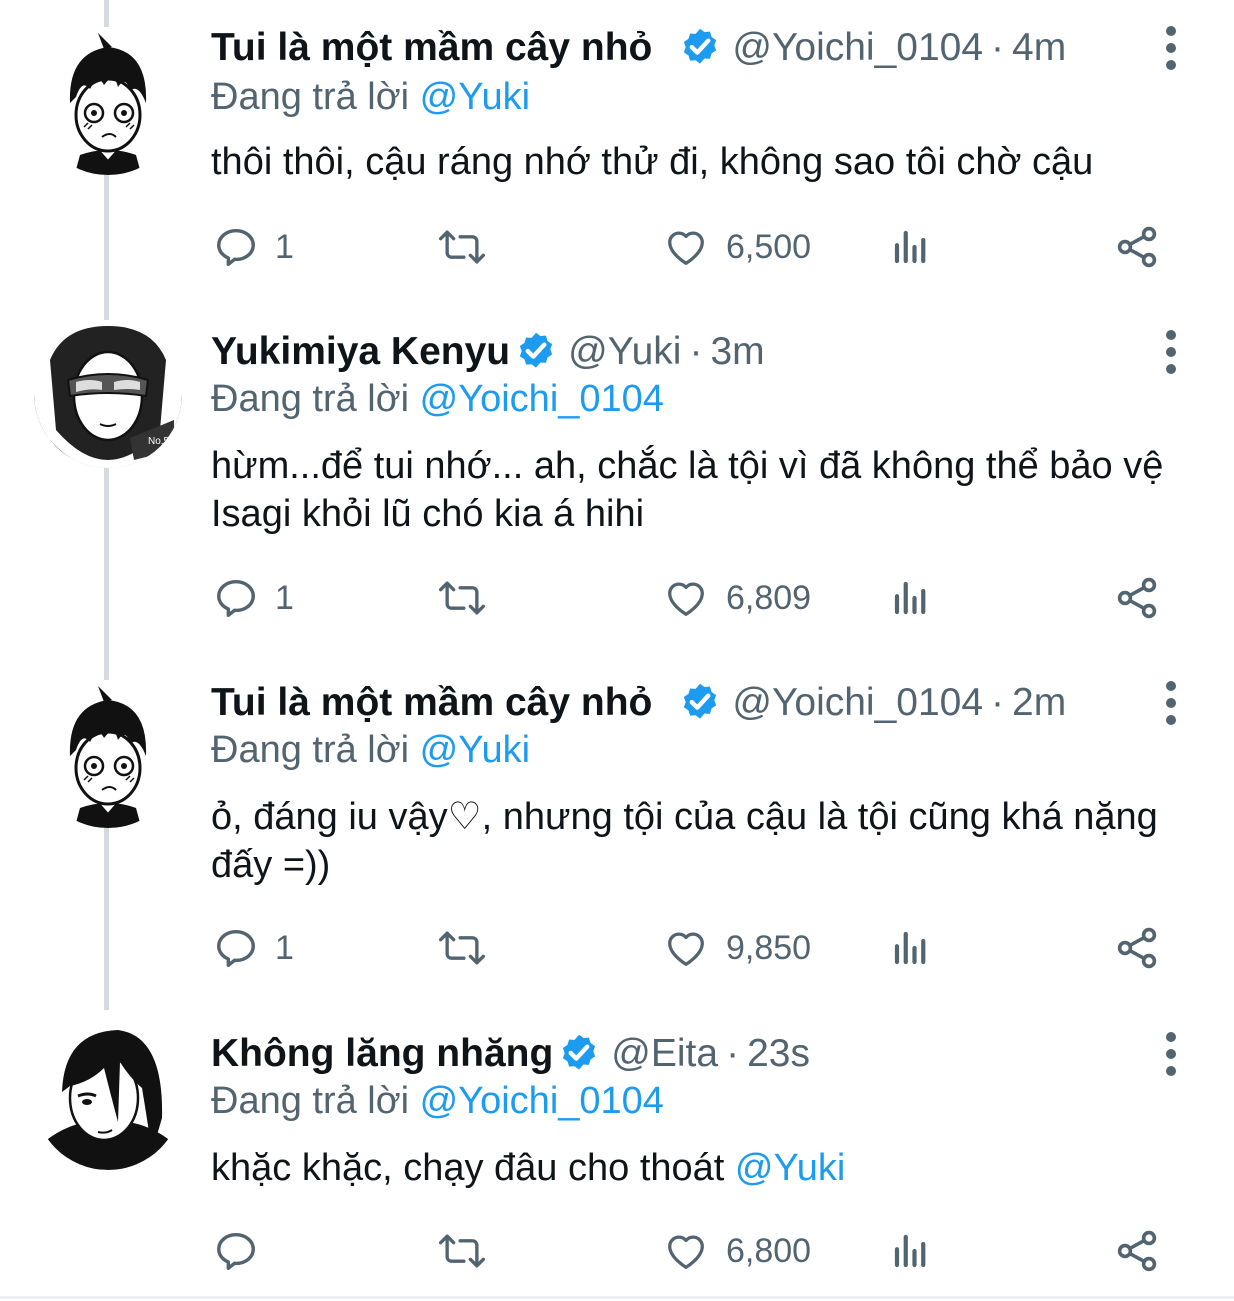  I want to click on display-name: Yukimiya Kenyu, so click(360, 352).